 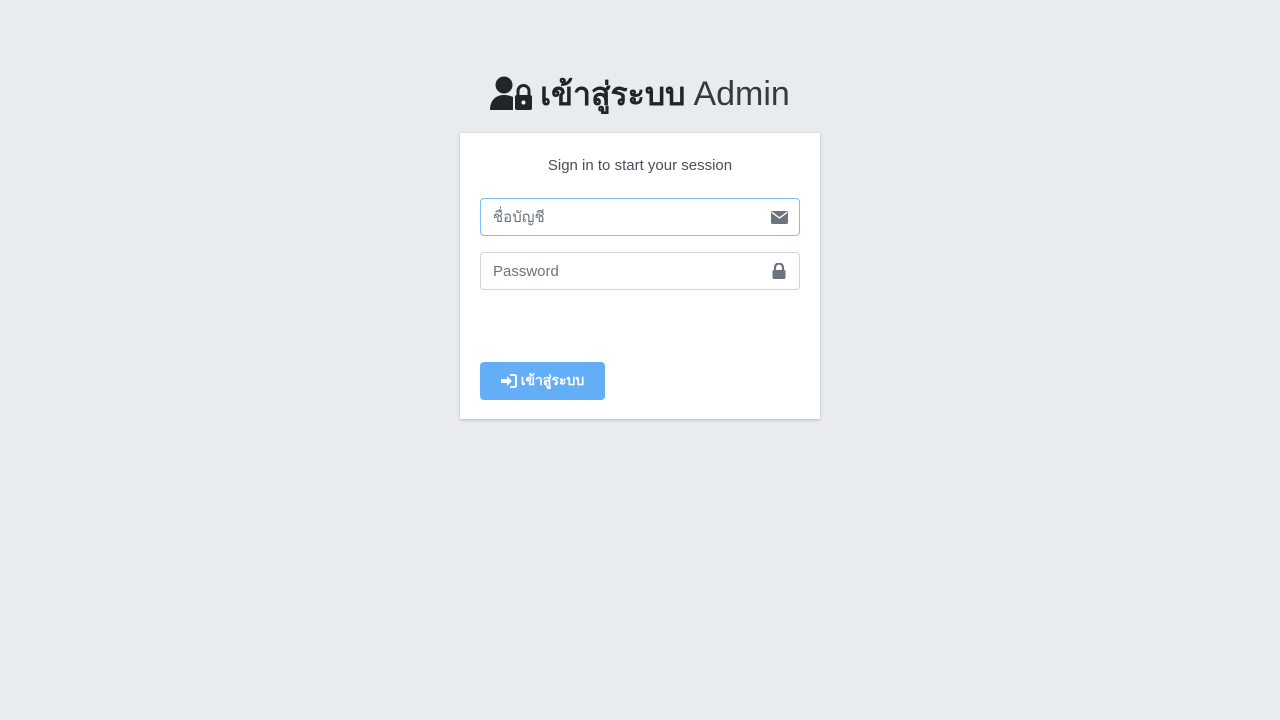 I want to click on page-title-suffix: Admin, so click(x=741, y=93).